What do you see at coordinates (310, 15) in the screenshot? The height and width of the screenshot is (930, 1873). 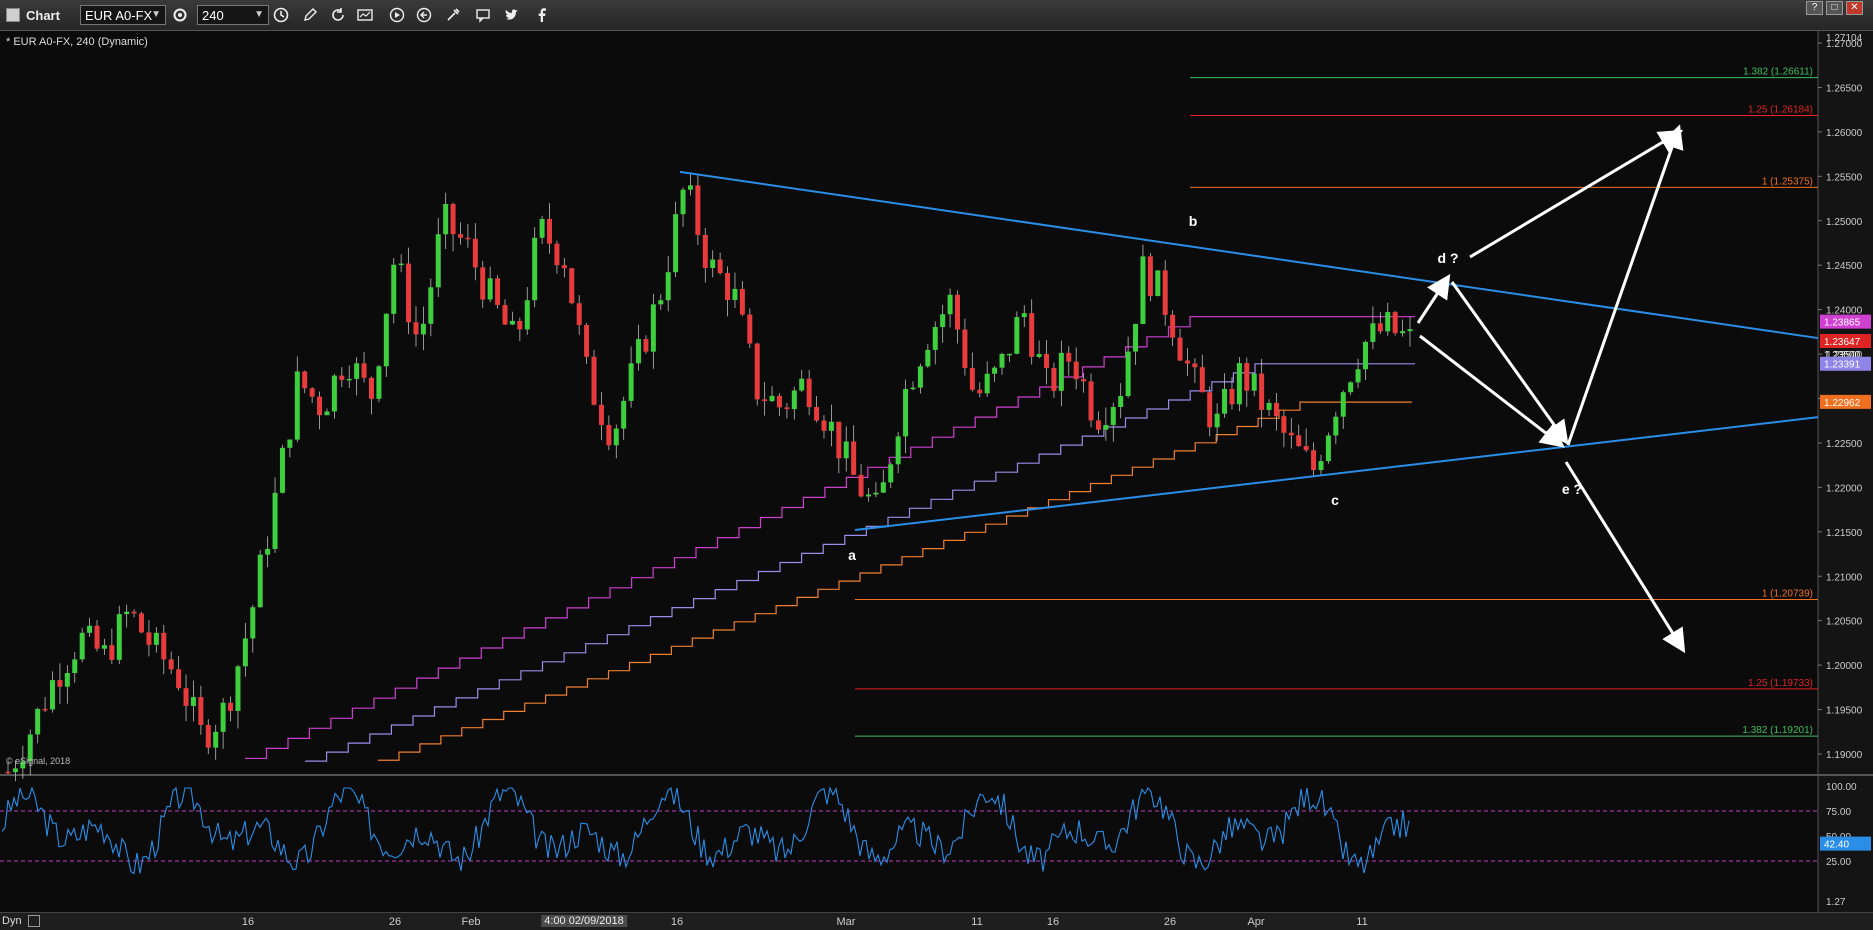 I see `pencil-icon` at bounding box center [310, 15].